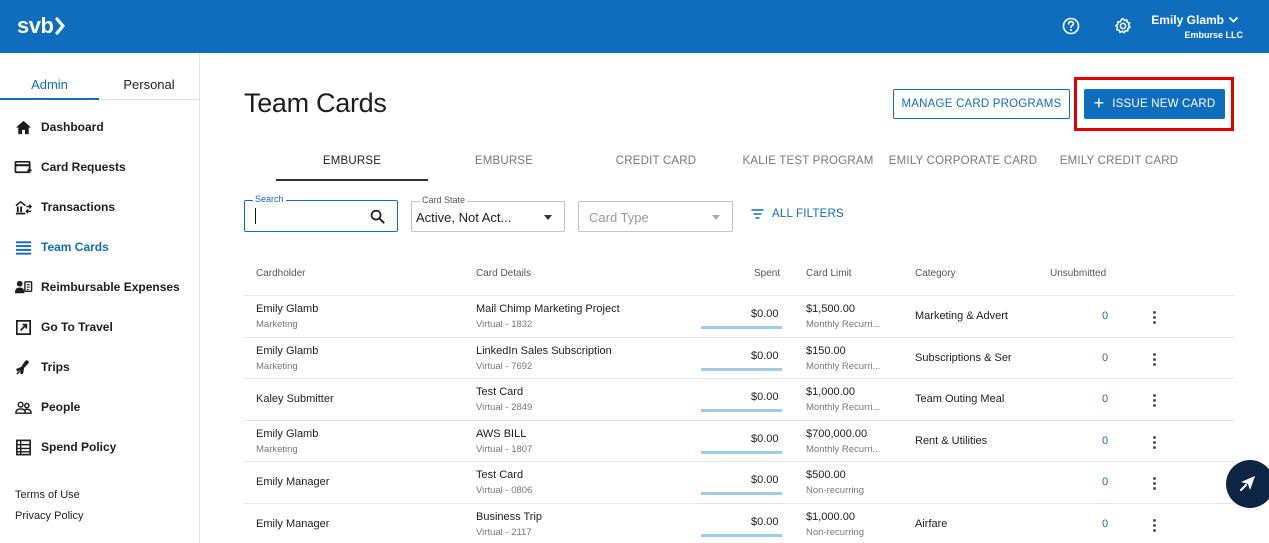 This screenshot has width=1269, height=543. I want to click on card-sub: Virtual - 2117, so click(504, 532).